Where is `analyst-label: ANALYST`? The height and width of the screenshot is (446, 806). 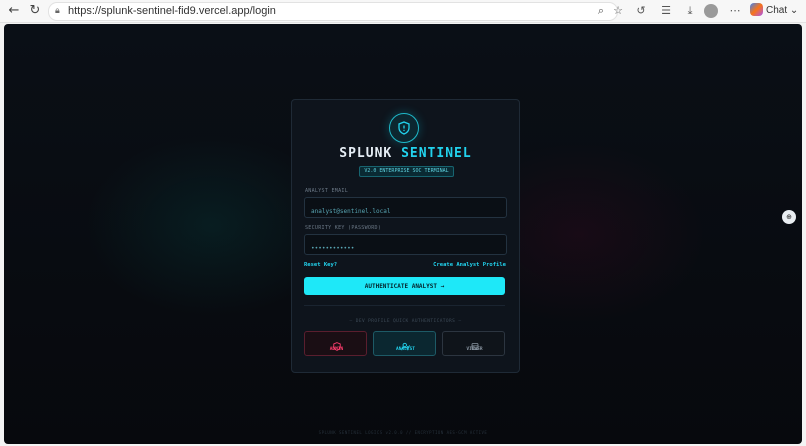
analyst-label: ANALYST is located at coordinates (405, 349).